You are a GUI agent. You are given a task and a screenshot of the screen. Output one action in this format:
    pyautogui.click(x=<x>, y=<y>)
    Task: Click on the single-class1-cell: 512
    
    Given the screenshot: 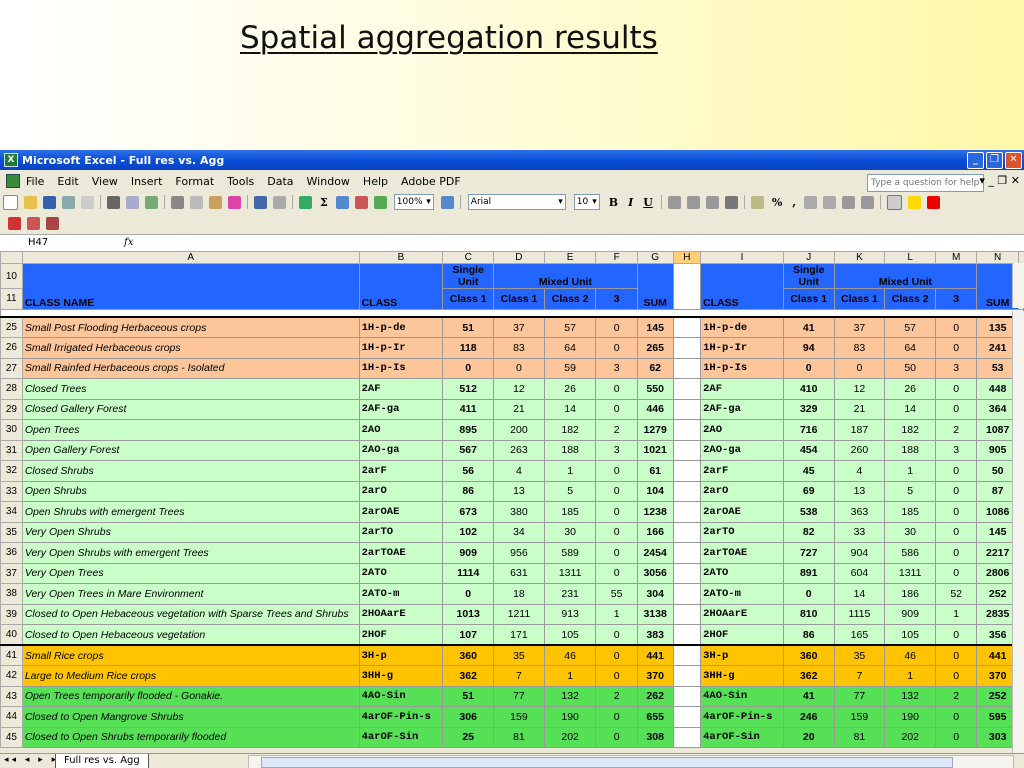 What is the action you would take?
    pyautogui.click(x=468, y=389)
    